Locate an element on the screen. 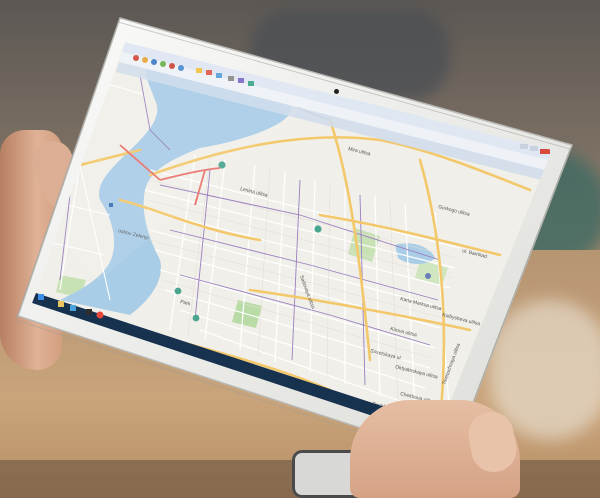 The image size is (600, 498). chrome-icon is located at coordinates (100, 315).